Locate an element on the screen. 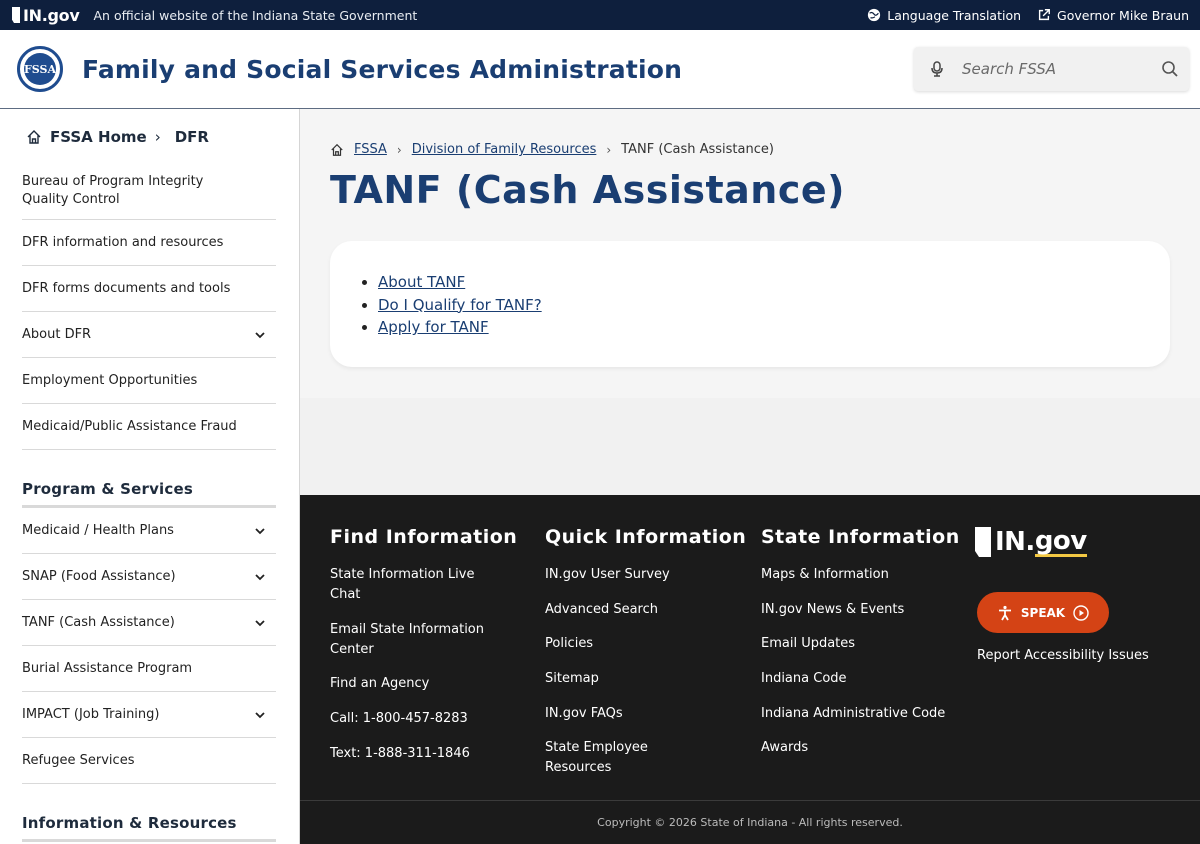  footer-link-email-updates: Email Updates is located at coordinates (841, 644).